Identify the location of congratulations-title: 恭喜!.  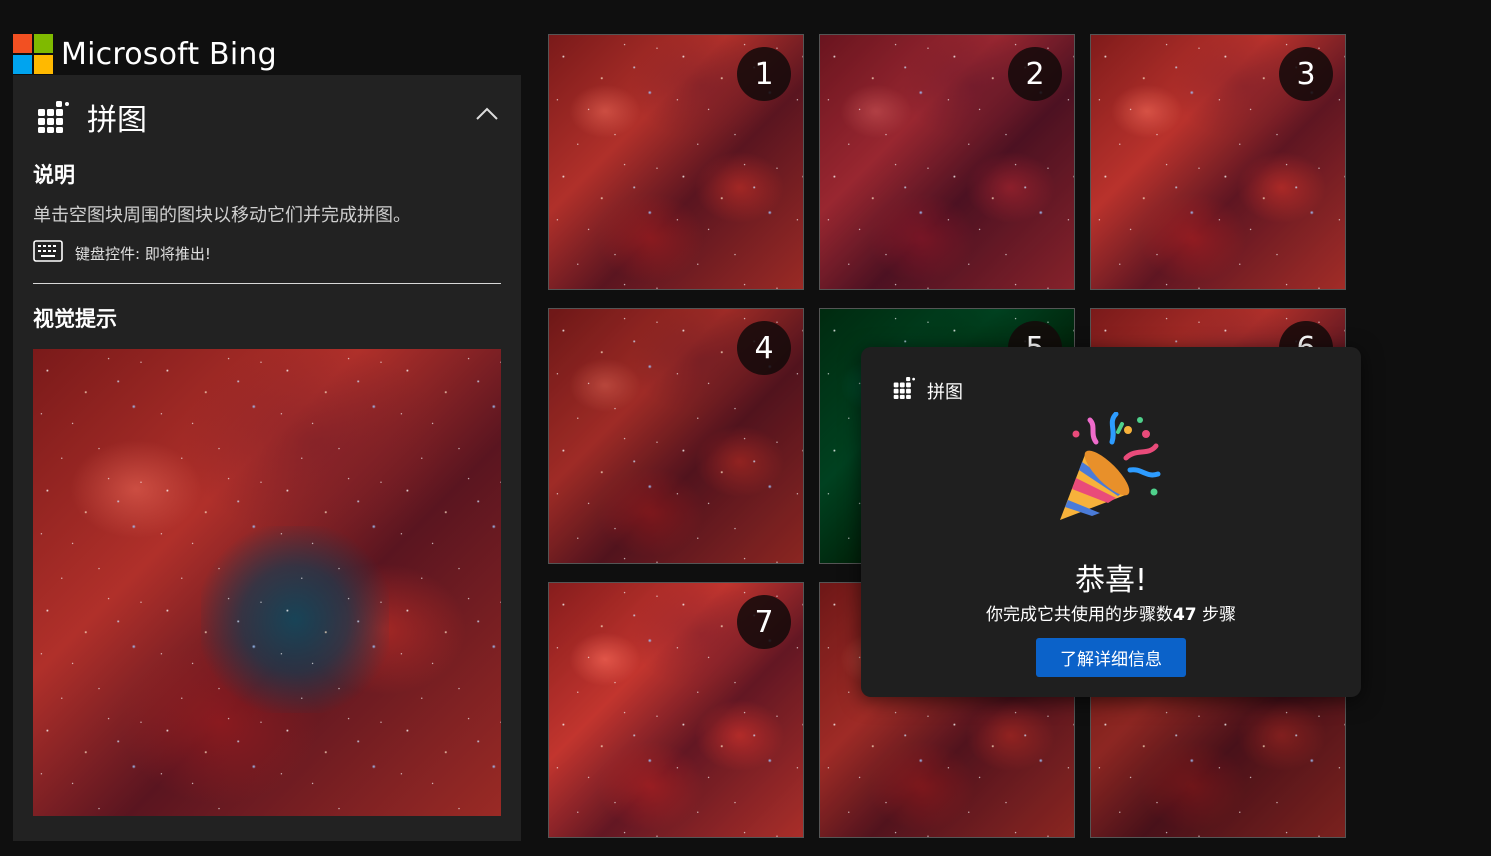
(1111, 580).